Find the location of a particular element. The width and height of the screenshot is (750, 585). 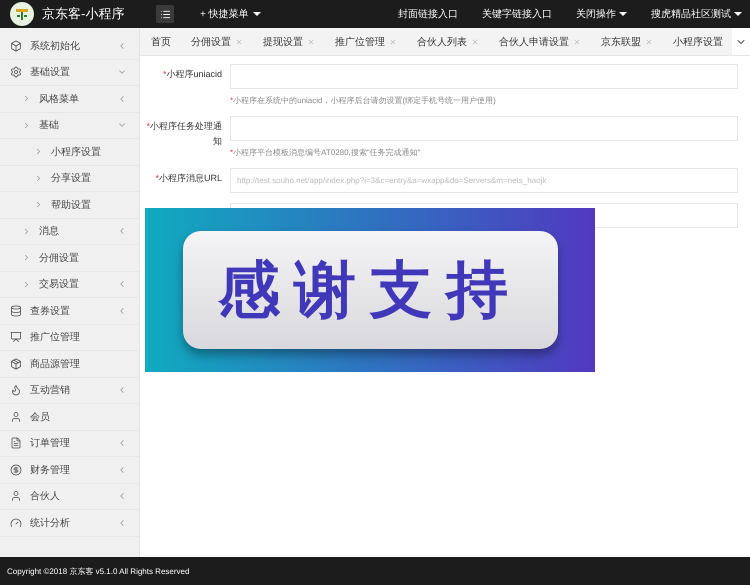

input-field: http://test.souho.net/app/index.php?i=3&c=entry&a=wxapp&do=Servers&m=nets_haojk is located at coordinates (484, 180).